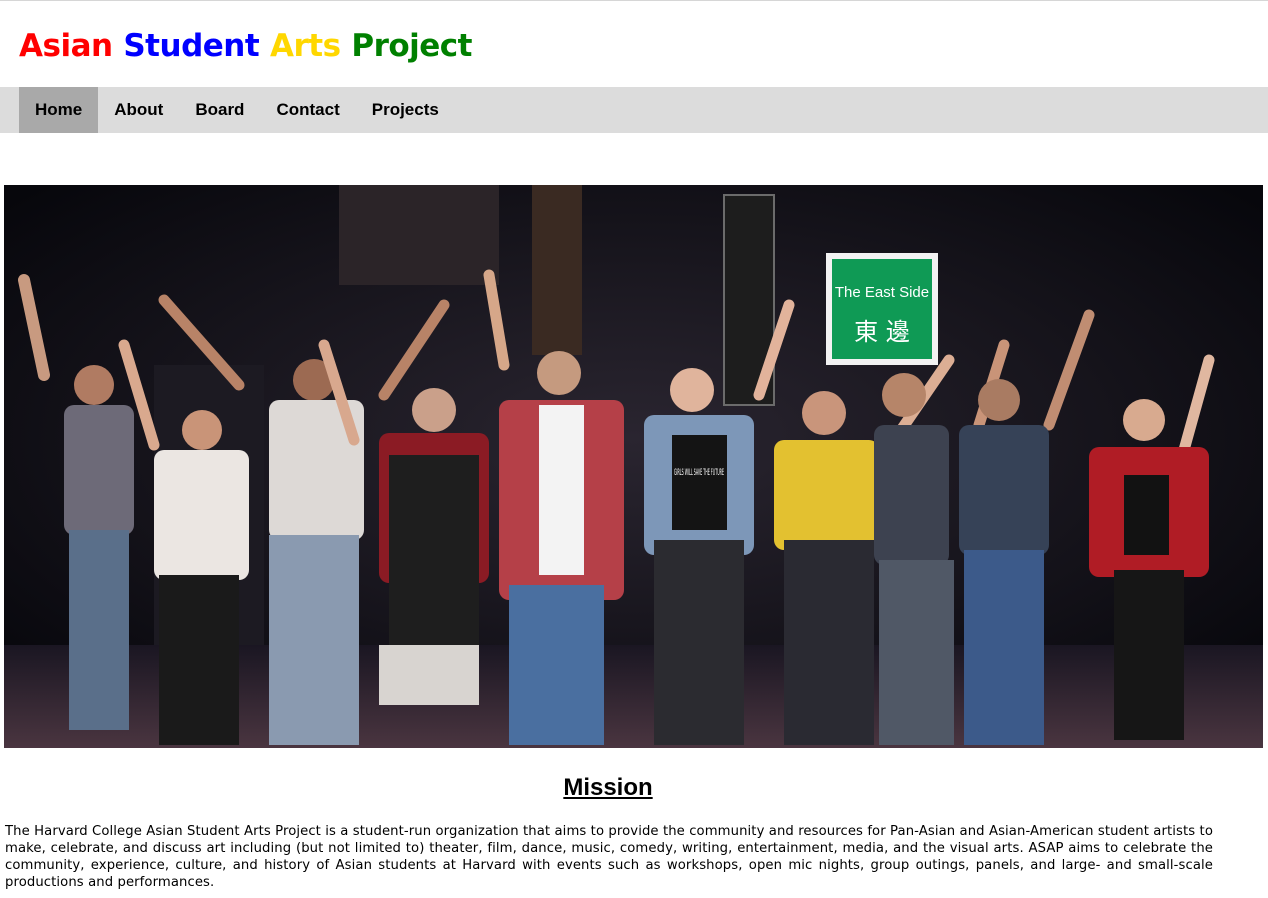 This screenshot has height=898, width=1268. What do you see at coordinates (66, 46) in the screenshot?
I see `title-word-asian: Asian` at bounding box center [66, 46].